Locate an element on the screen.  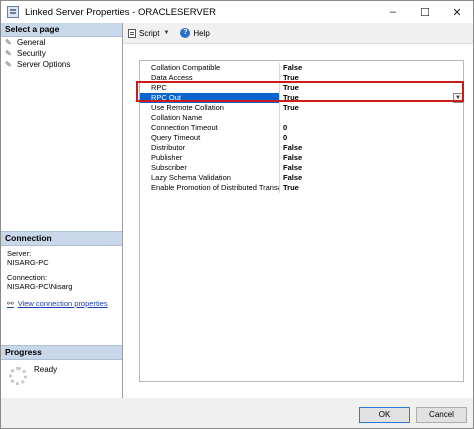
page-item-security: ✎ Security is located at coordinates (61, 53).